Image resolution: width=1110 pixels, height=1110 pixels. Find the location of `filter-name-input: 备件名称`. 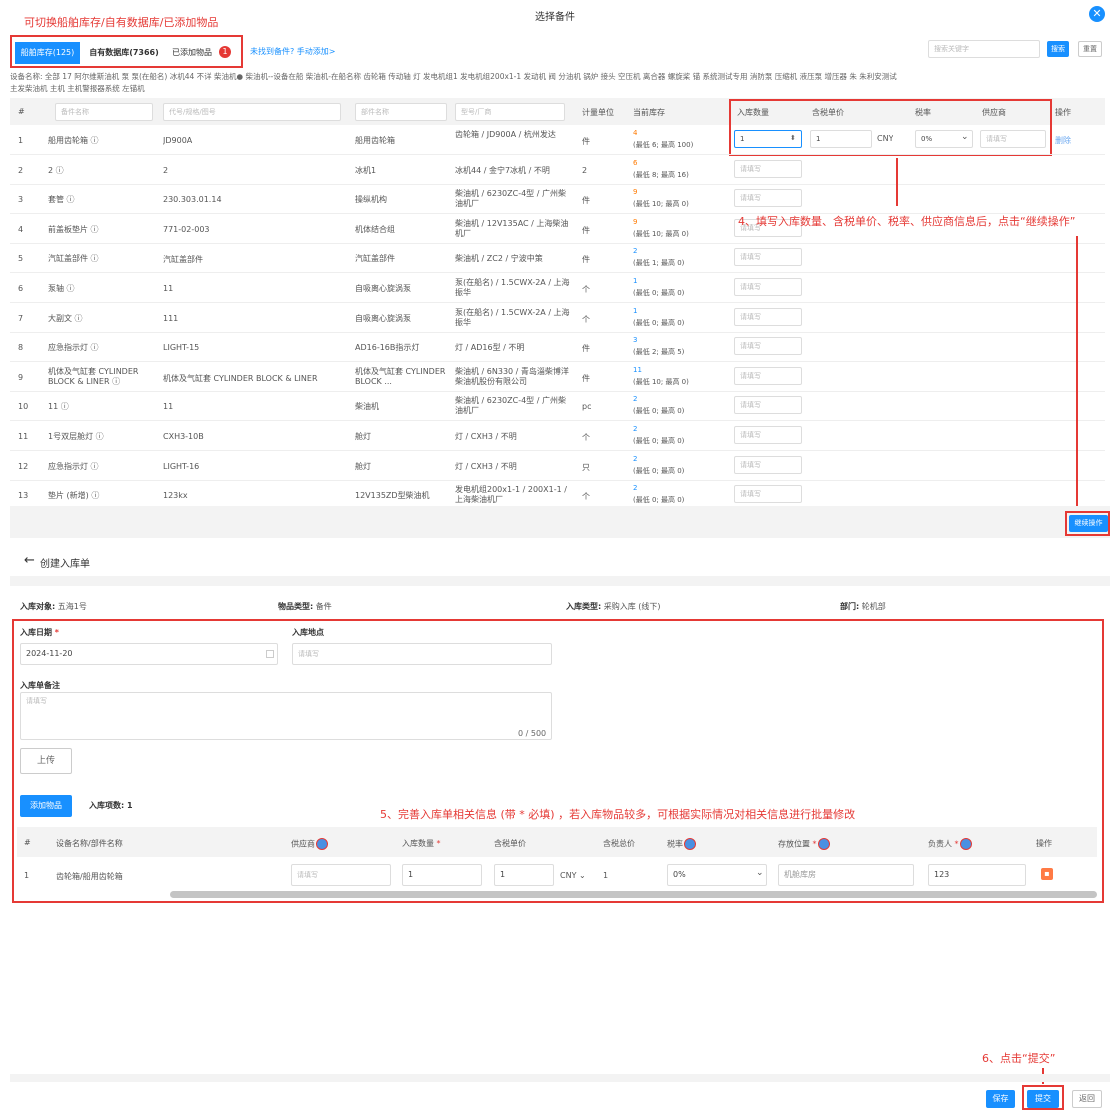

filter-name-input: 备件名称 is located at coordinates (104, 112).